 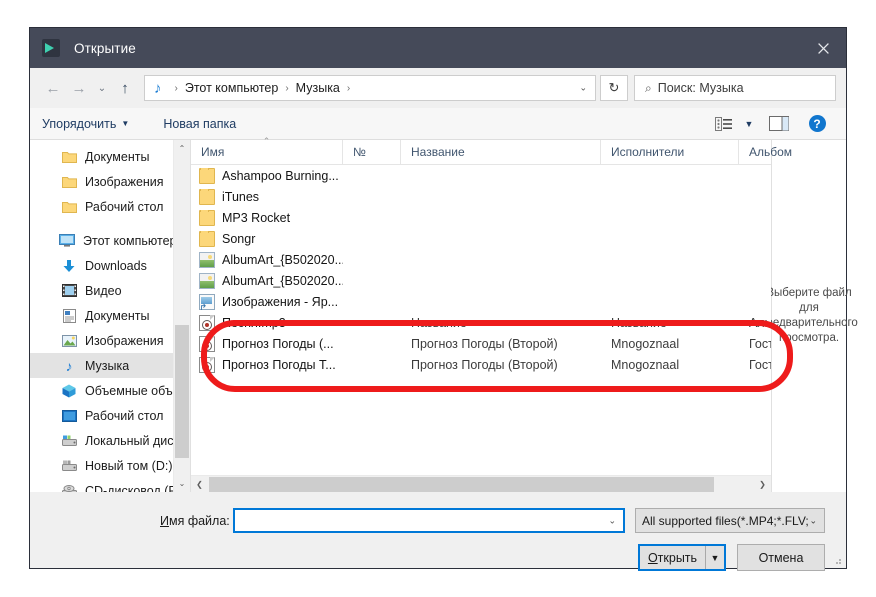 I want to click on sidebar-item-label: Downloads, so click(x=116, y=265).